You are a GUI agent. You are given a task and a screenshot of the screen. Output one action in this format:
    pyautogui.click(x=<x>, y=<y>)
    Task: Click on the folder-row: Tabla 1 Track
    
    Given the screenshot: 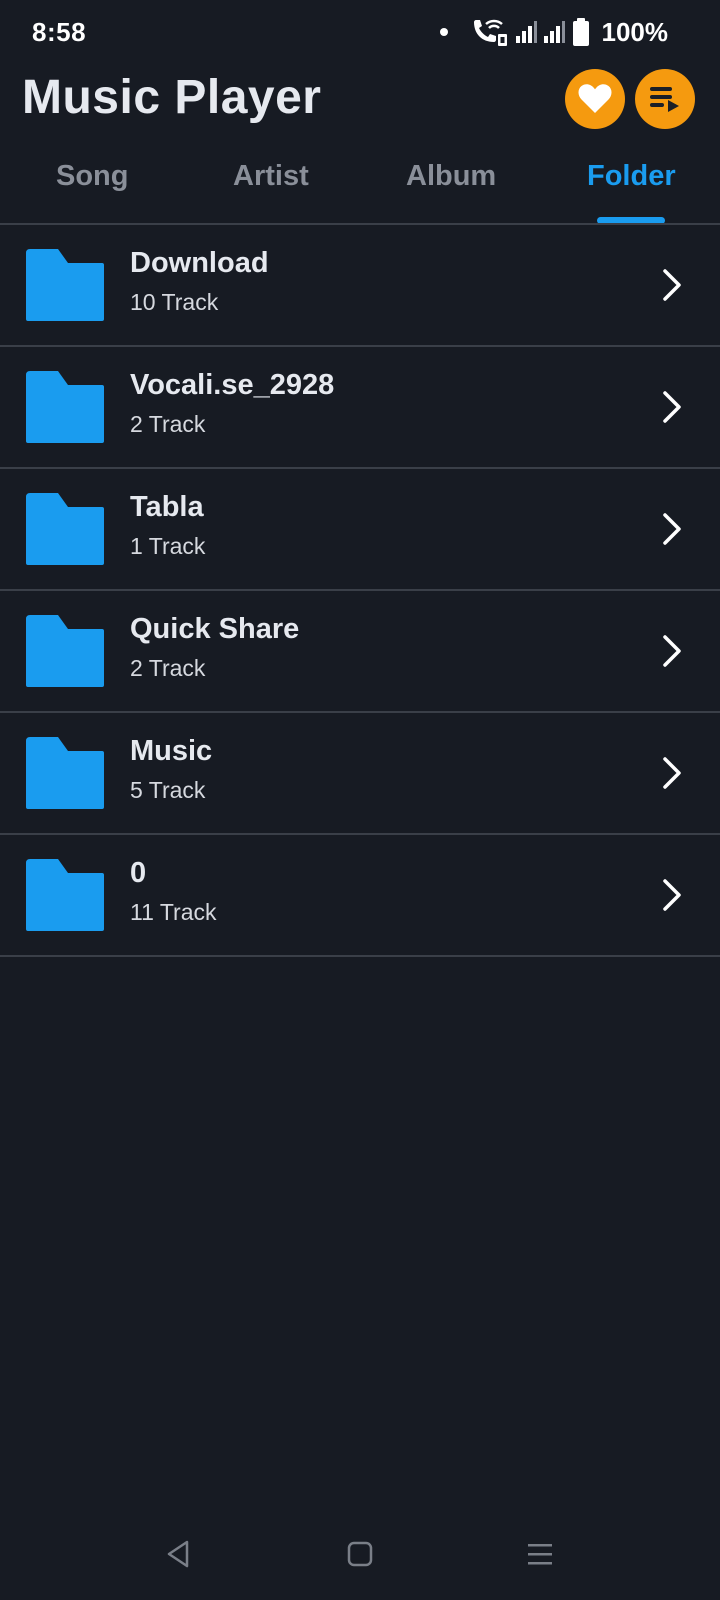 What is the action you would take?
    pyautogui.click(x=360, y=530)
    